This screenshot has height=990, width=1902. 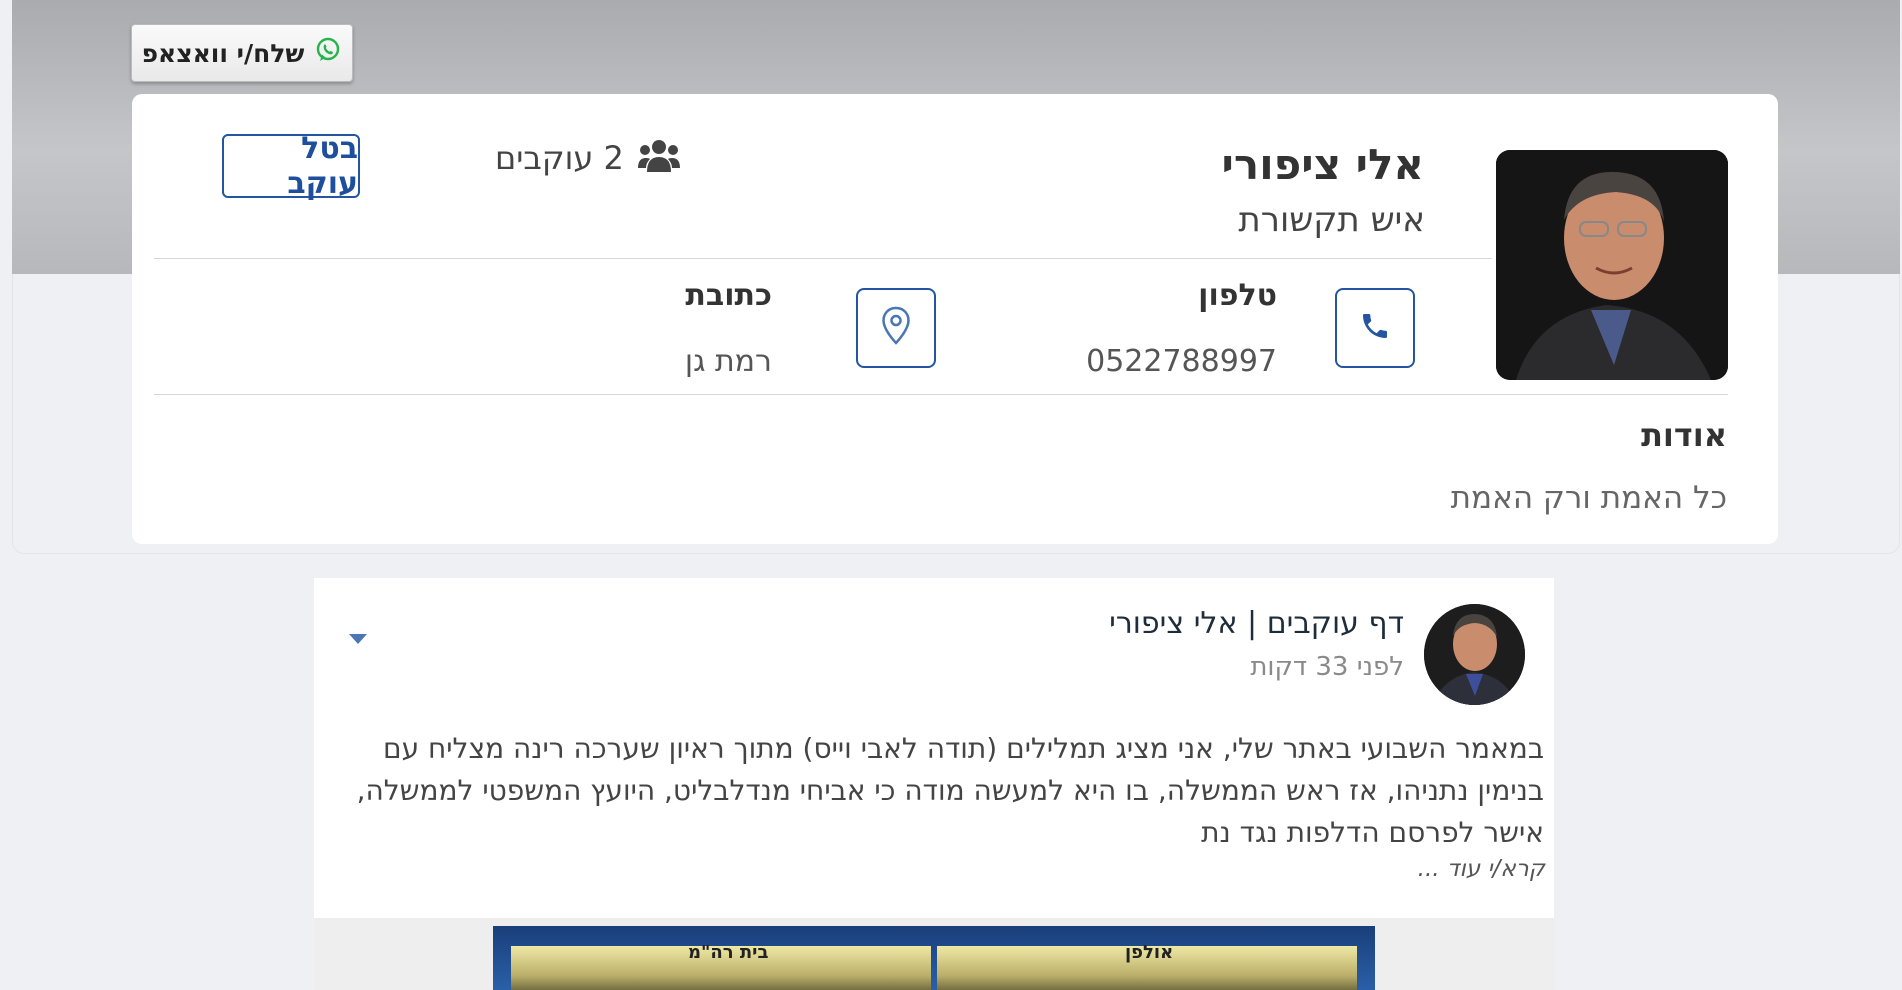 What do you see at coordinates (223, 53) in the screenshot?
I see `whatsapp-label: שלח/י וואצאפ` at bounding box center [223, 53].